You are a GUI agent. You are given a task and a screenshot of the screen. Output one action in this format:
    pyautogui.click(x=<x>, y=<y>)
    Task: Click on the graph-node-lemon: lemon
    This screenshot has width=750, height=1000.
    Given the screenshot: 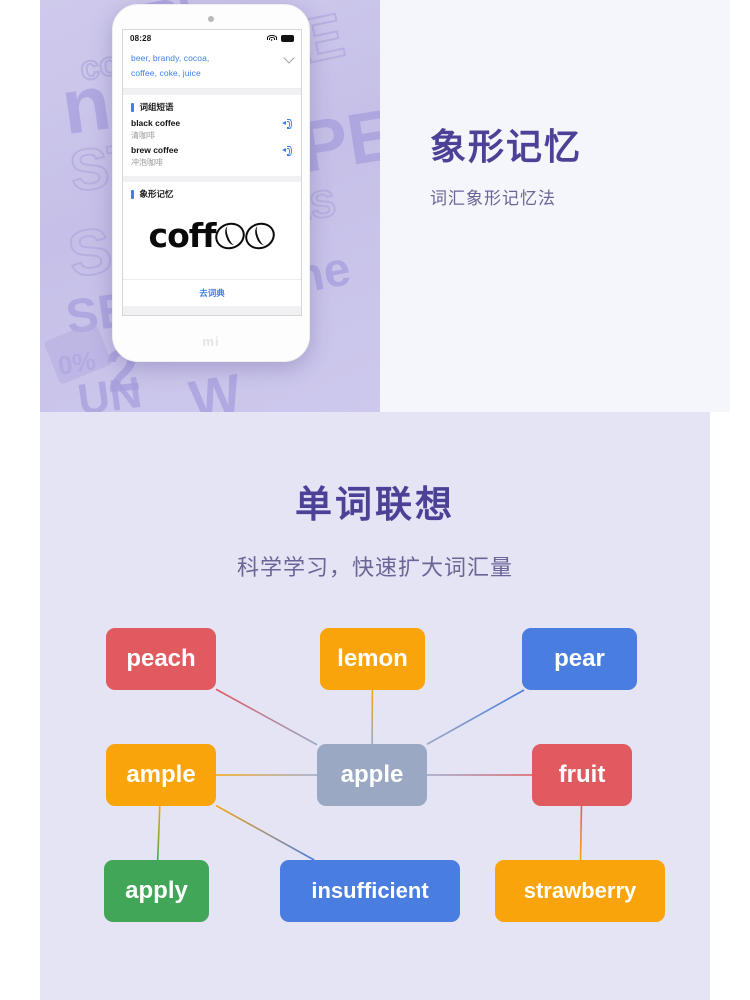 What is the action you would take?
    pyautogui.click(x=372, y=659)
    